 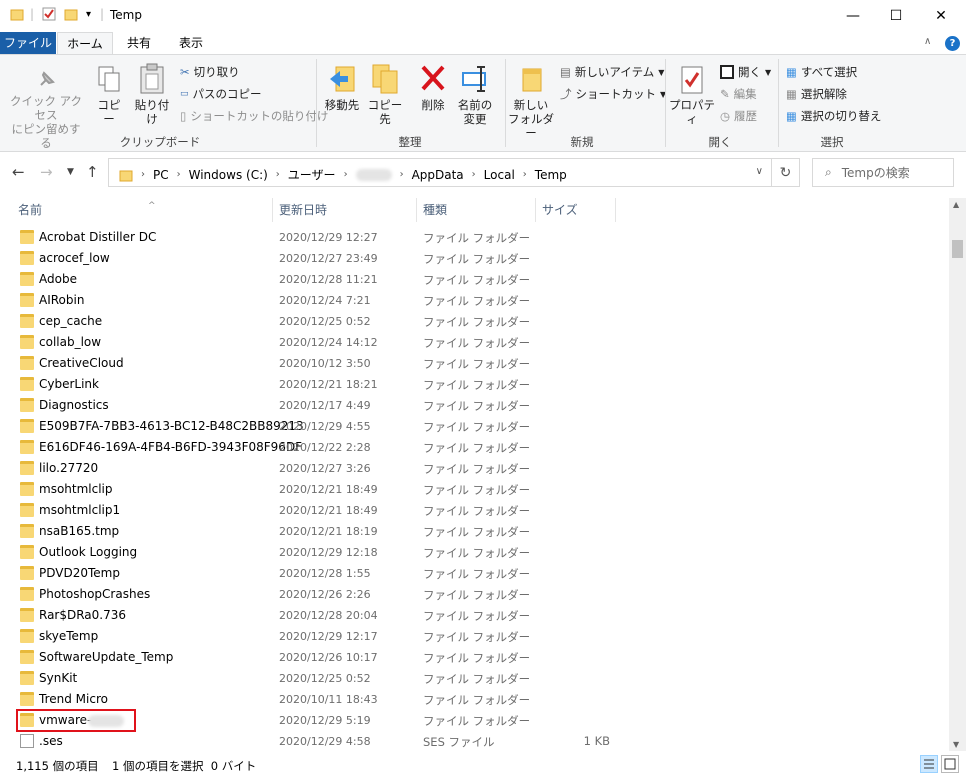 What do you see at coordinates (152, 78) in the screenshot?
I see `paste-icon` at bounding box center [152, 78].